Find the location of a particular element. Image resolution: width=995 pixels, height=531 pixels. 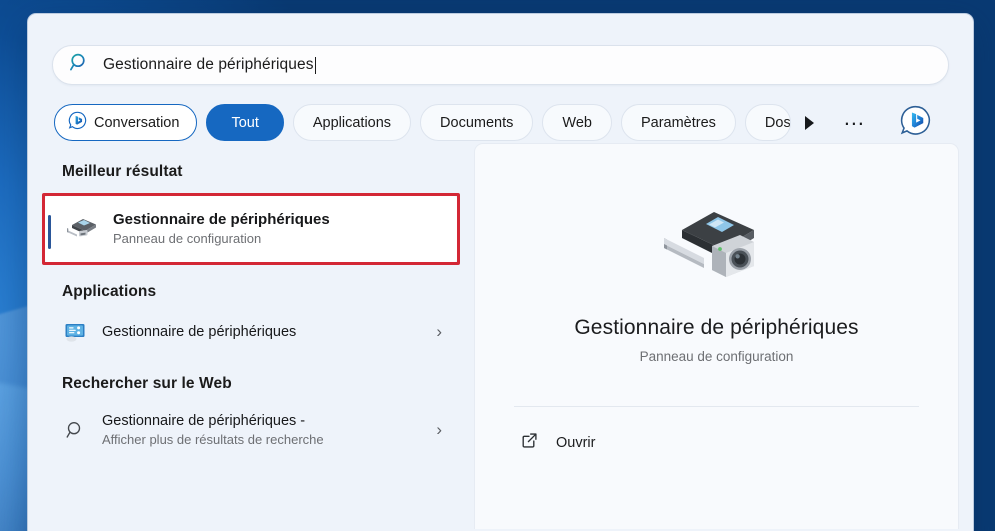

filter-pill-web: Web is located at coordinates (577, 122).